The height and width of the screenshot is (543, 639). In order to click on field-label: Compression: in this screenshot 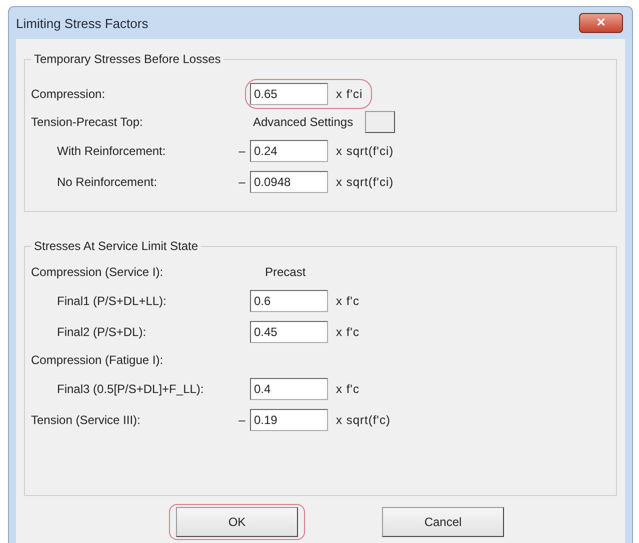, I will do `click(68, 93)`.